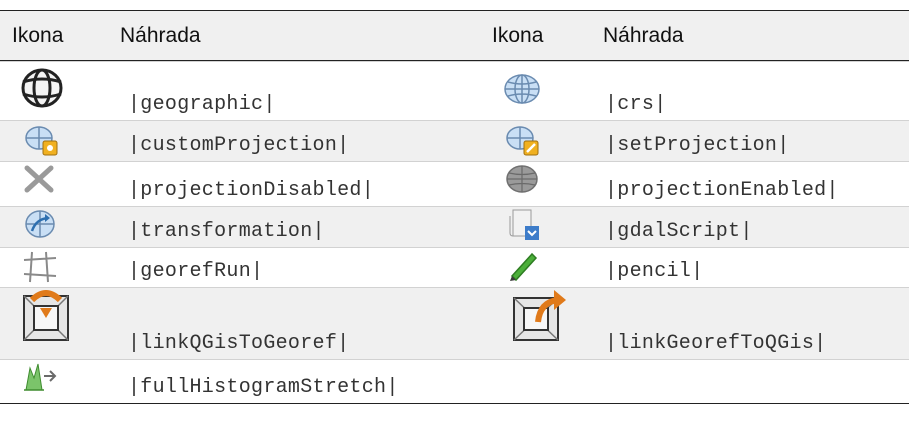 The width and height of the screenshot is (909, 443). I want to click on replacement-text: |pencil|, so click(654, 271).